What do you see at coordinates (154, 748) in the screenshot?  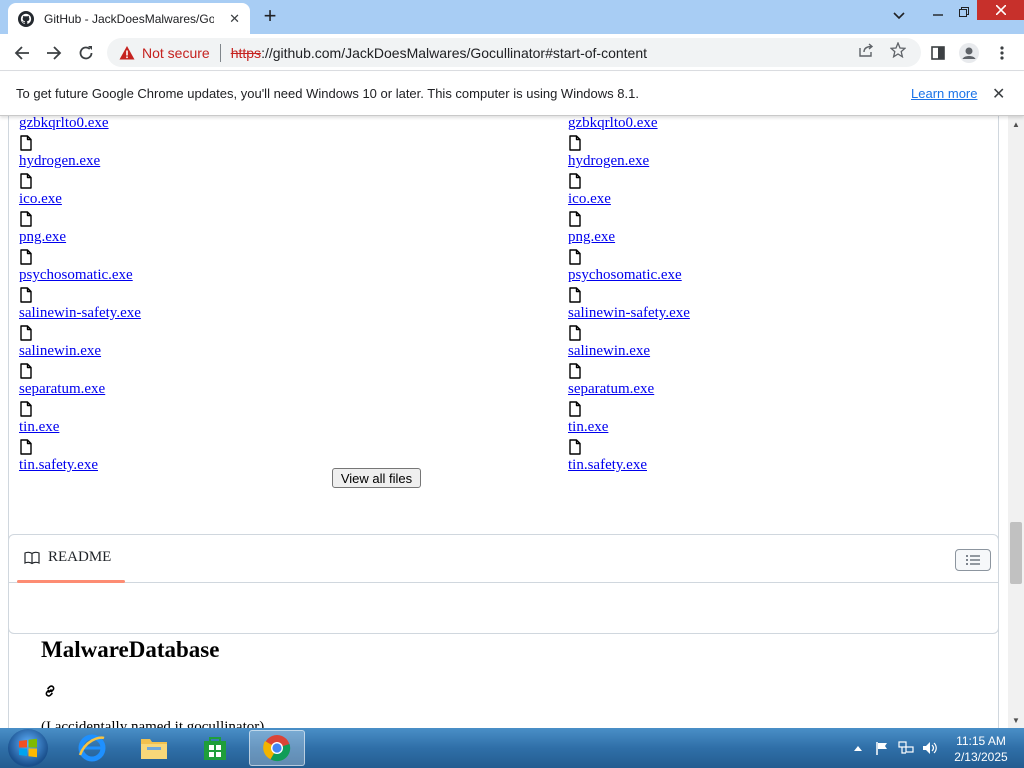 I see `file-explorer-icon` at bounding box center [154, 748].